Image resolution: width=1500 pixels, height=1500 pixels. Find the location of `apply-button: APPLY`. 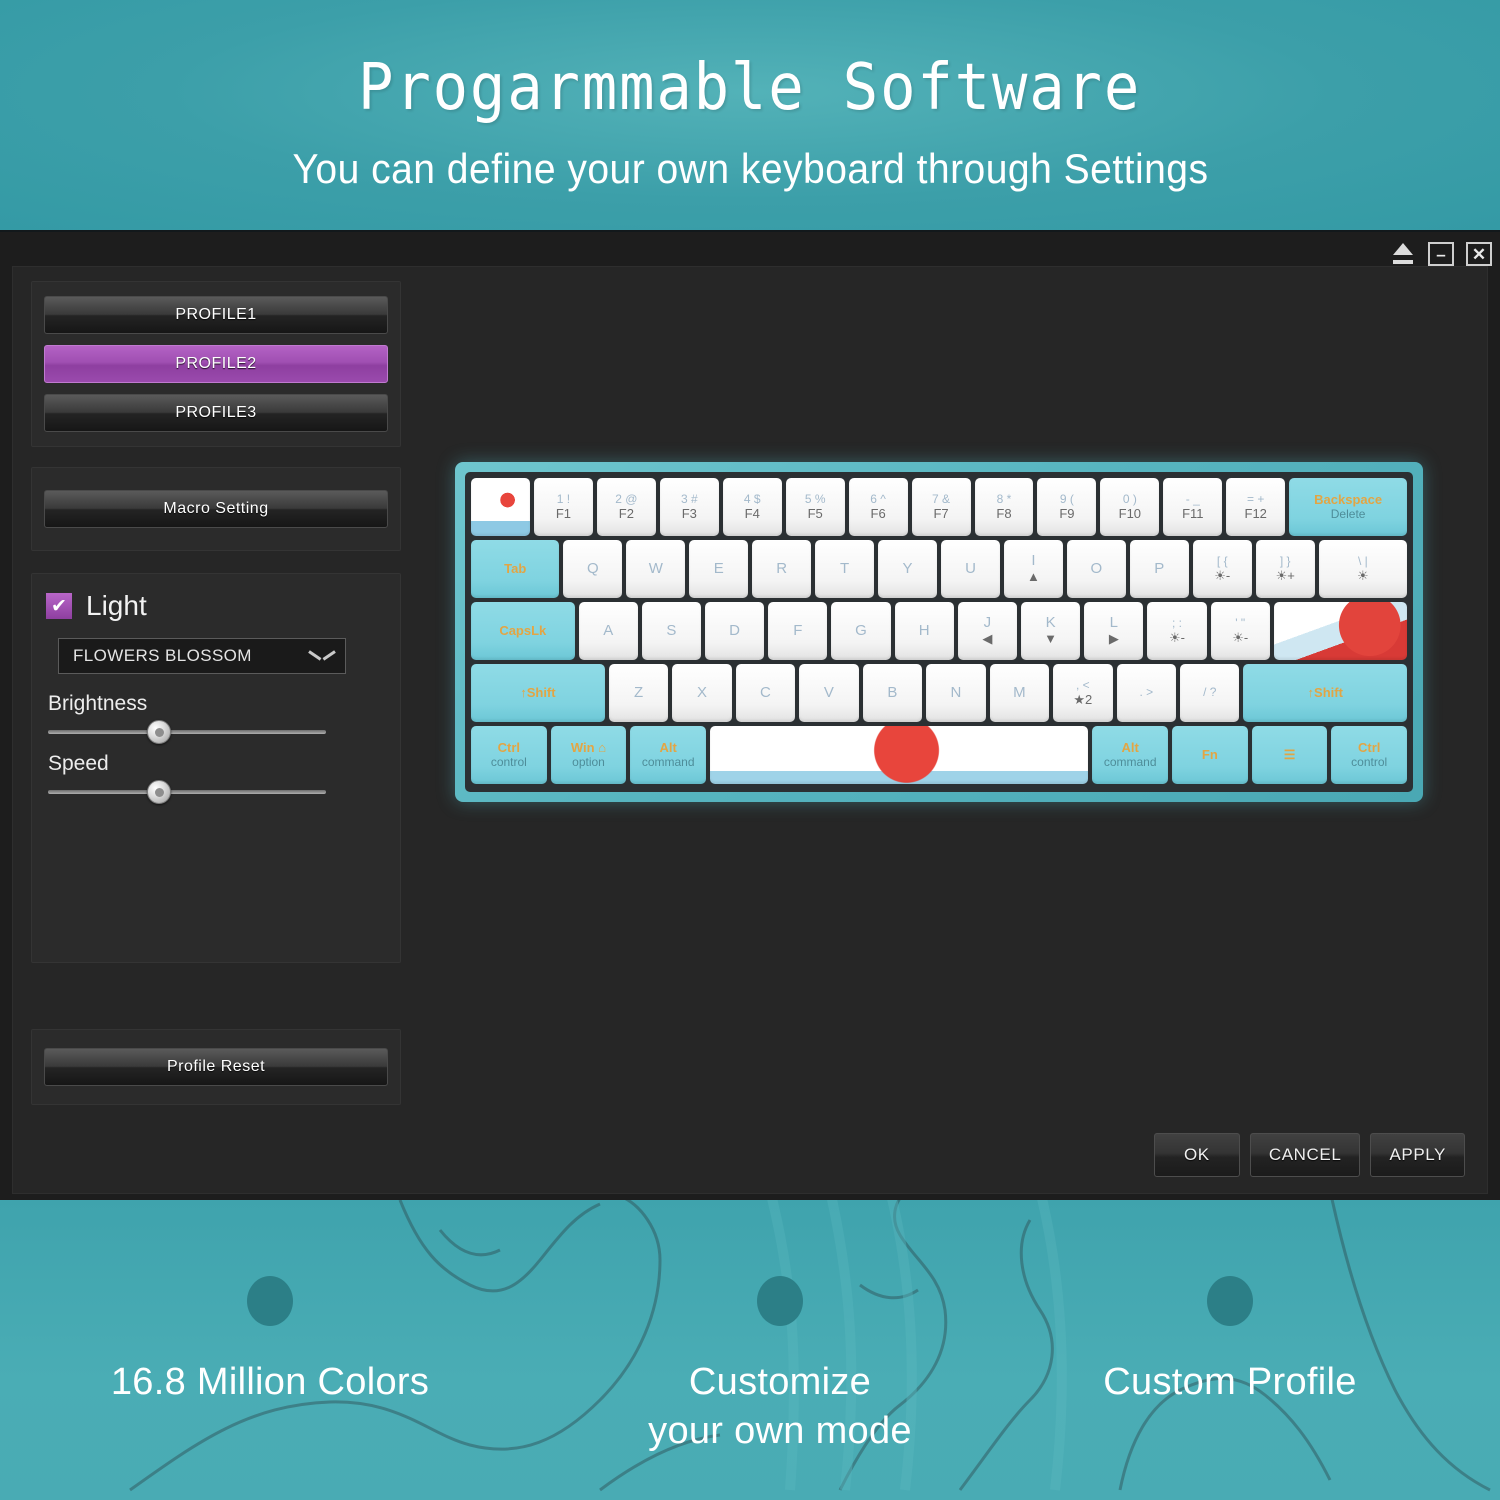

apply-button: APPLY is located at coordinates (1417, 1155).